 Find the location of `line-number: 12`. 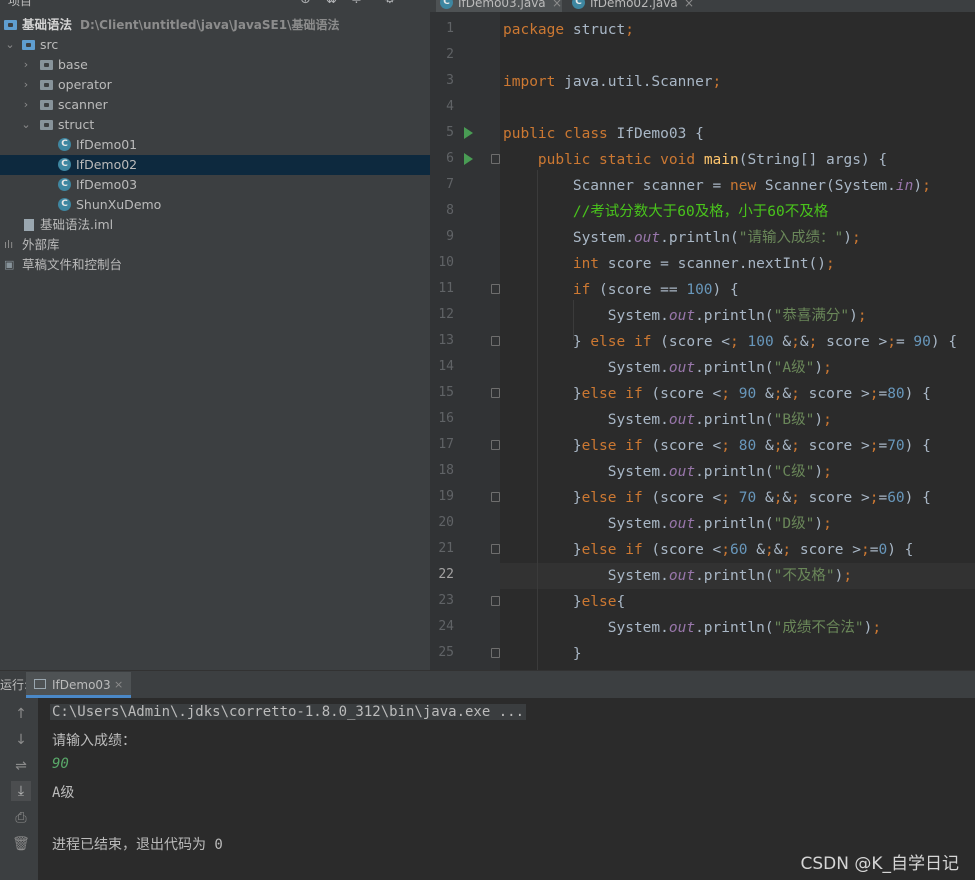

line-number: 12 is located at coordinates (446, 314).